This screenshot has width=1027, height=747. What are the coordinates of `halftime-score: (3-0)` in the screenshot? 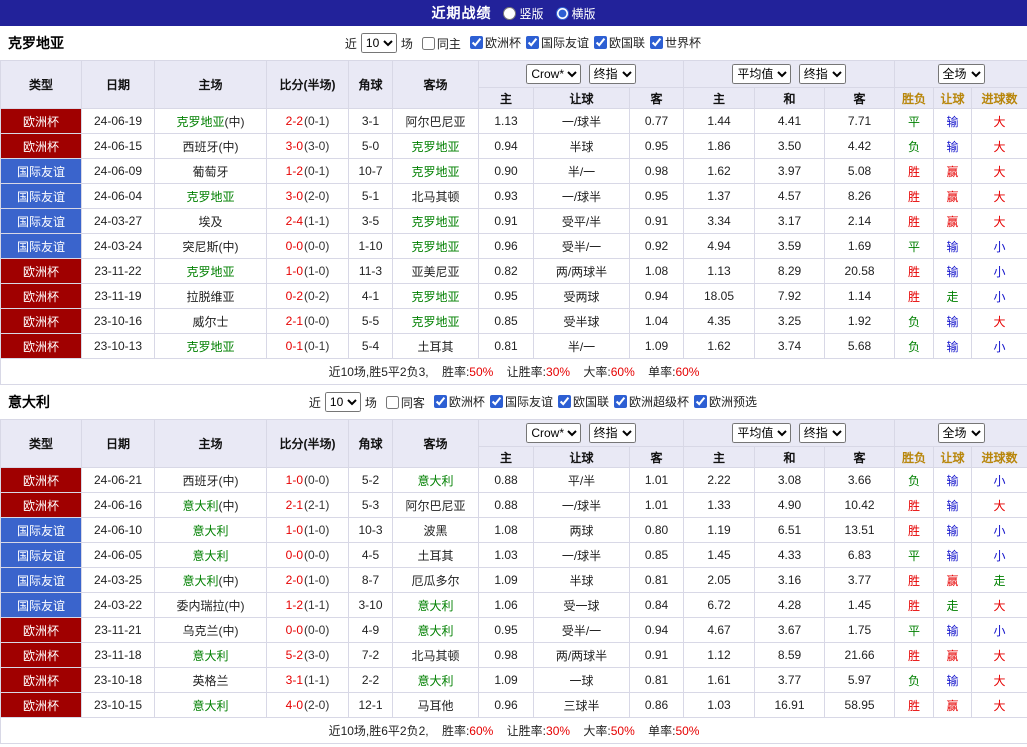 It's located at (317, 146).